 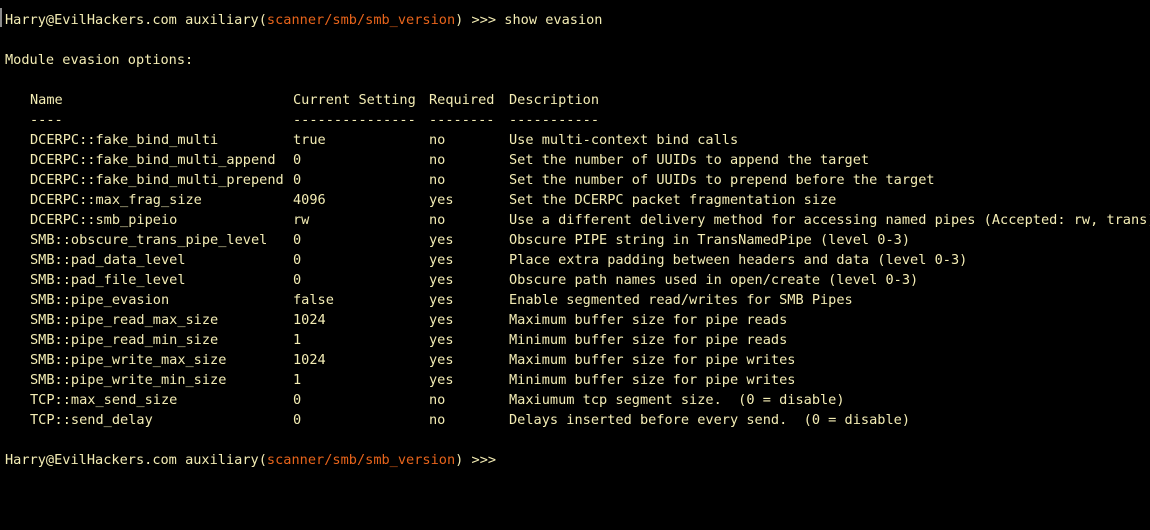 What do you see at coordinates (128, 380) in the screenshot?
I see `option-name: SMB::pipe_write_min_size` at bounding box center [128, 380].